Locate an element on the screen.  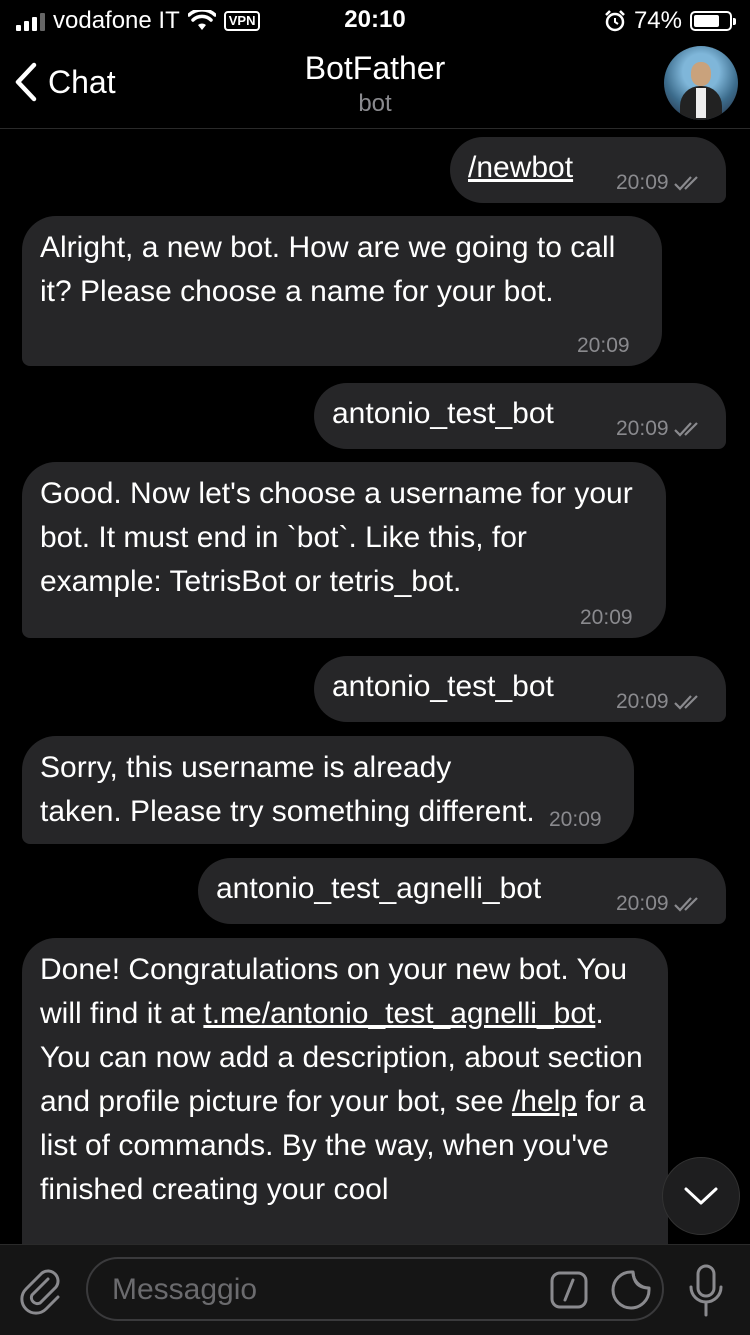
message-outgoing: /newbot 20:09 is located at coordinates (588, 170).